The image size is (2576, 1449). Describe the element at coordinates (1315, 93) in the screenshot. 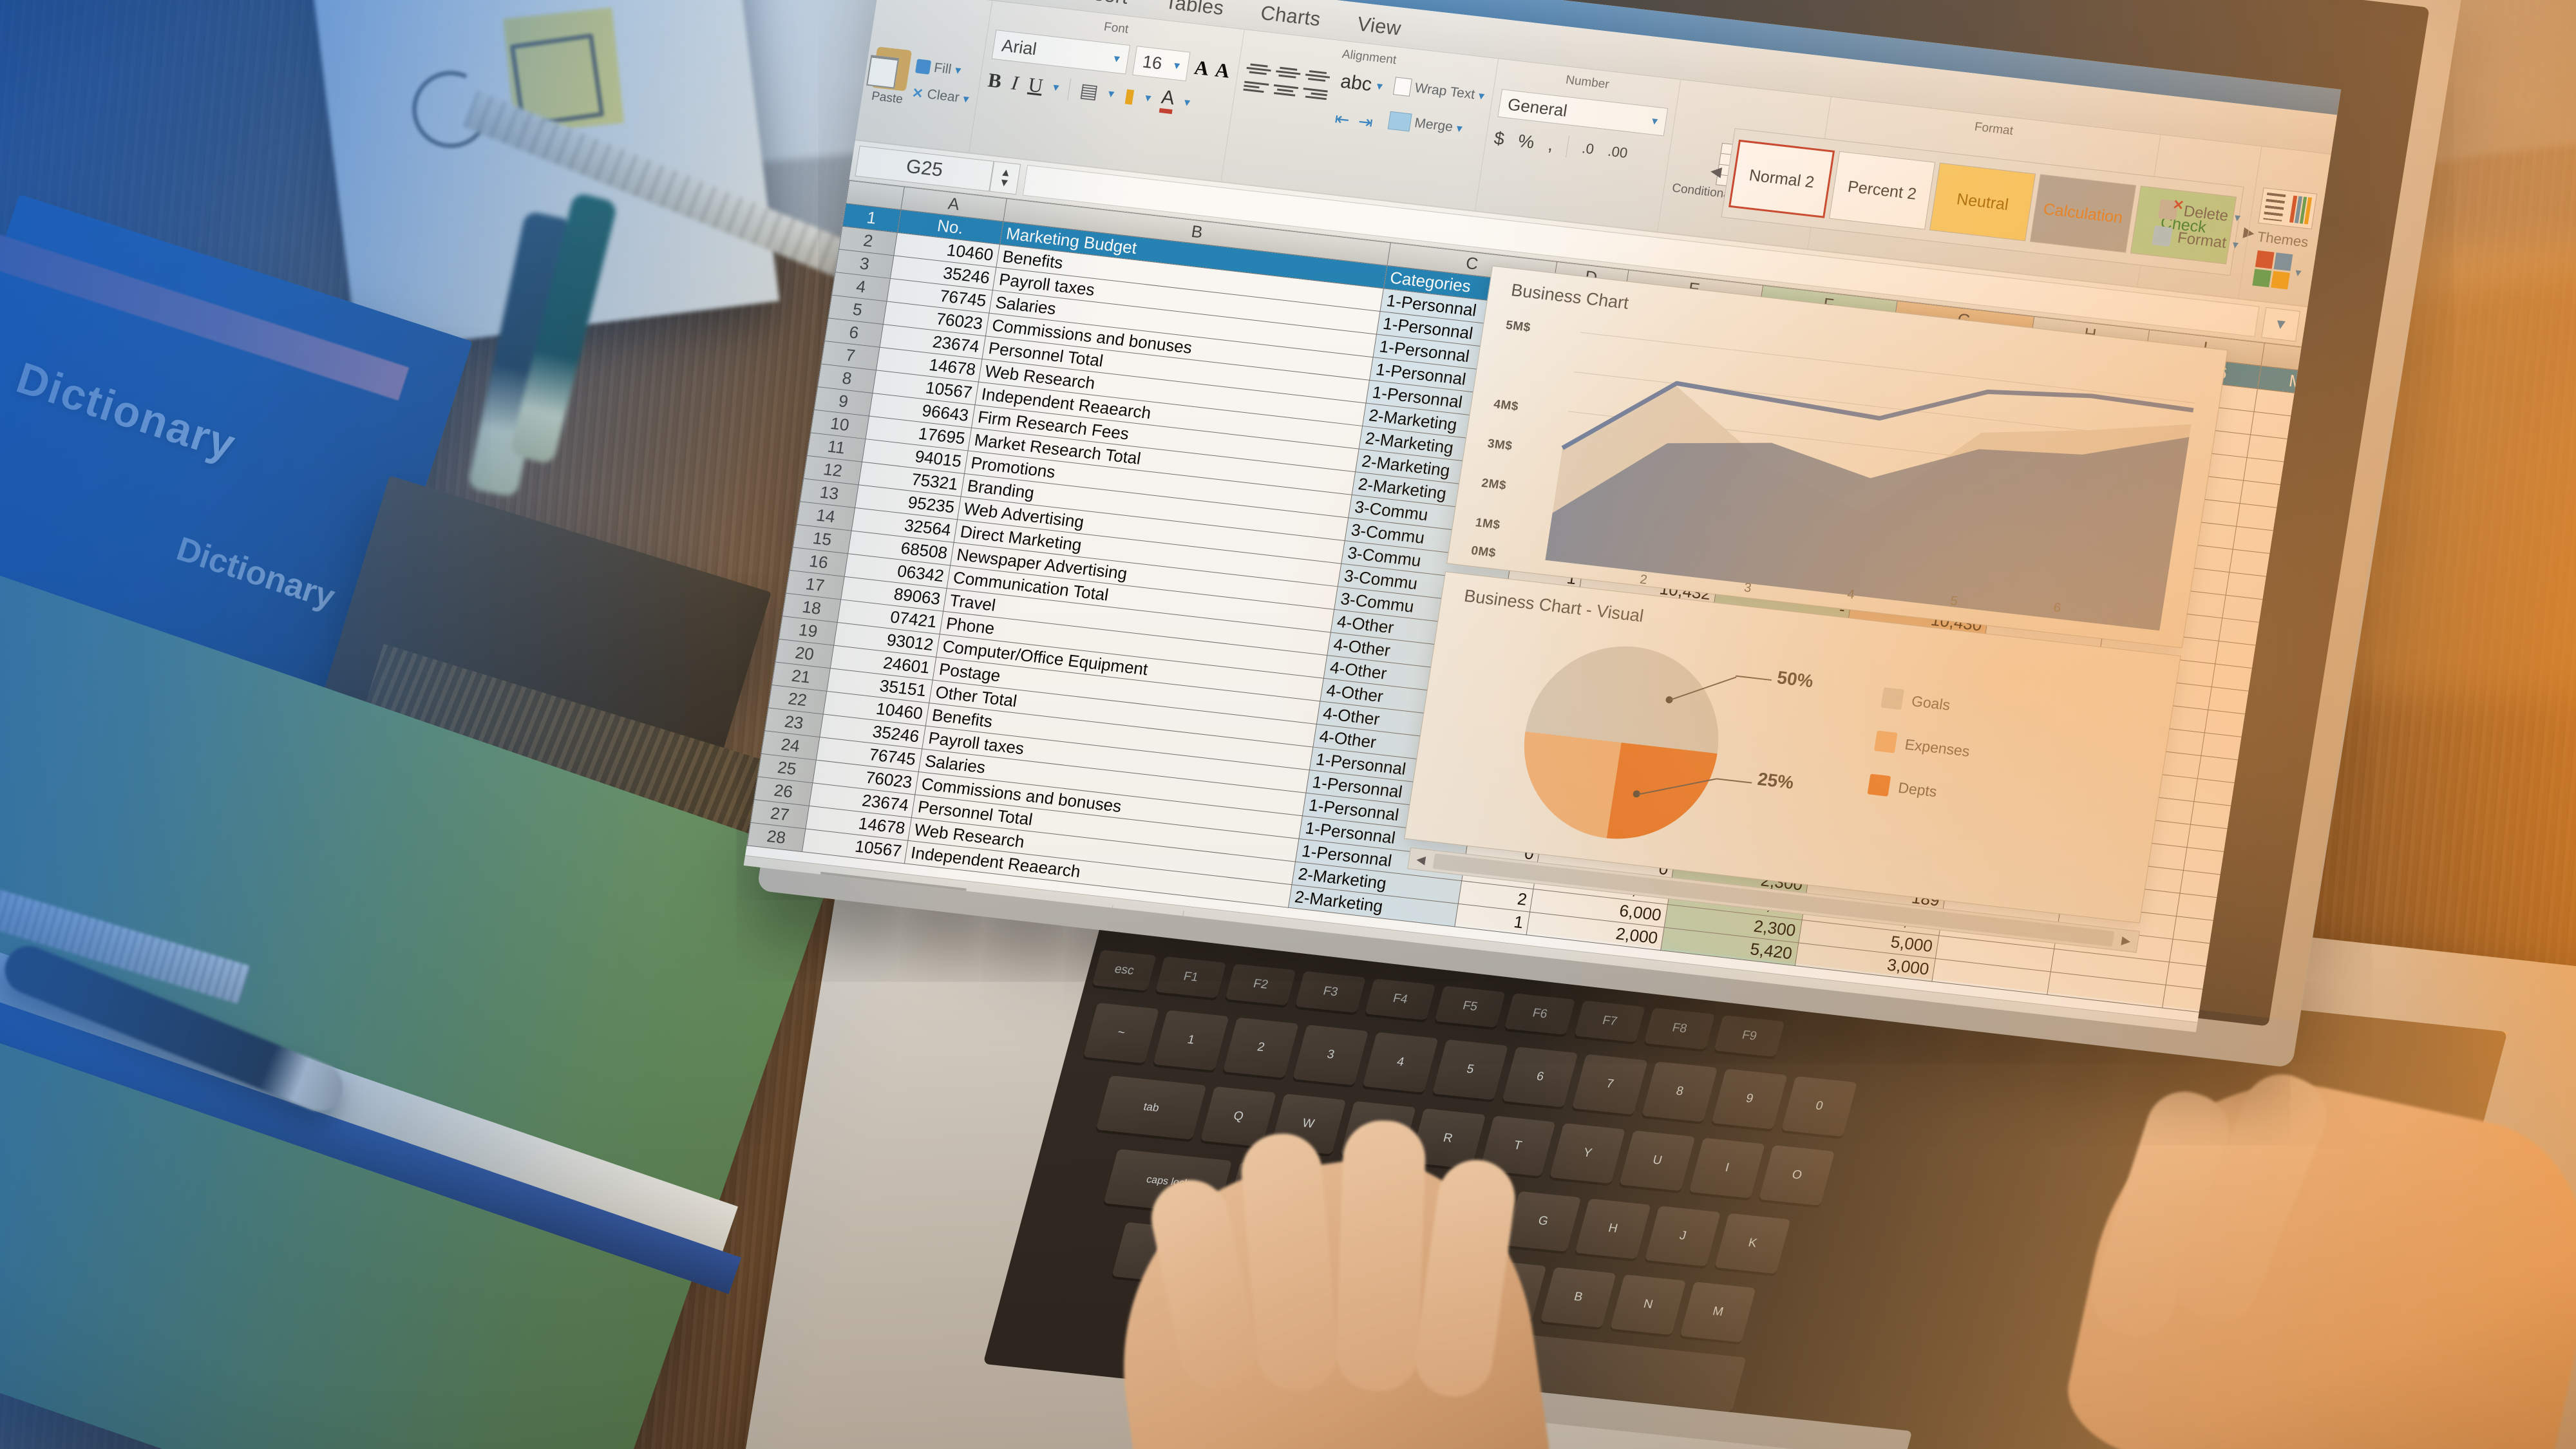

I see `align-right-icon` at that location.